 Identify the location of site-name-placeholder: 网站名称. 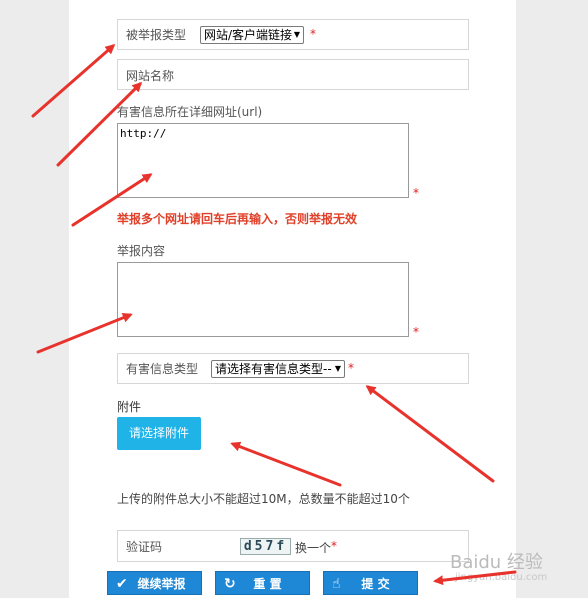
(150, 76).